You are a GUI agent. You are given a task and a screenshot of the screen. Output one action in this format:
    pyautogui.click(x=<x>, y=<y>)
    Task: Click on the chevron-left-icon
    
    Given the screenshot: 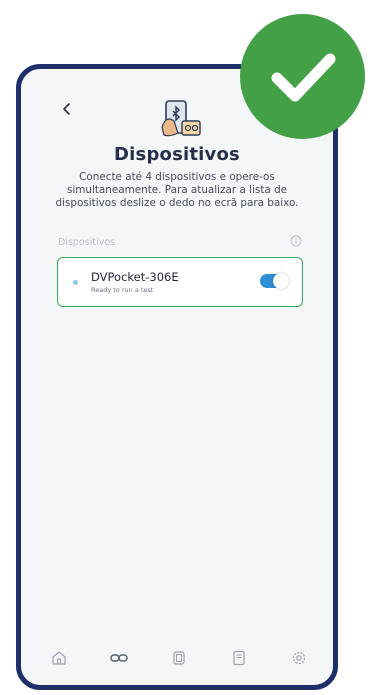 What is the action you would take?
    pyautogui.click(x=66, y=109)
    